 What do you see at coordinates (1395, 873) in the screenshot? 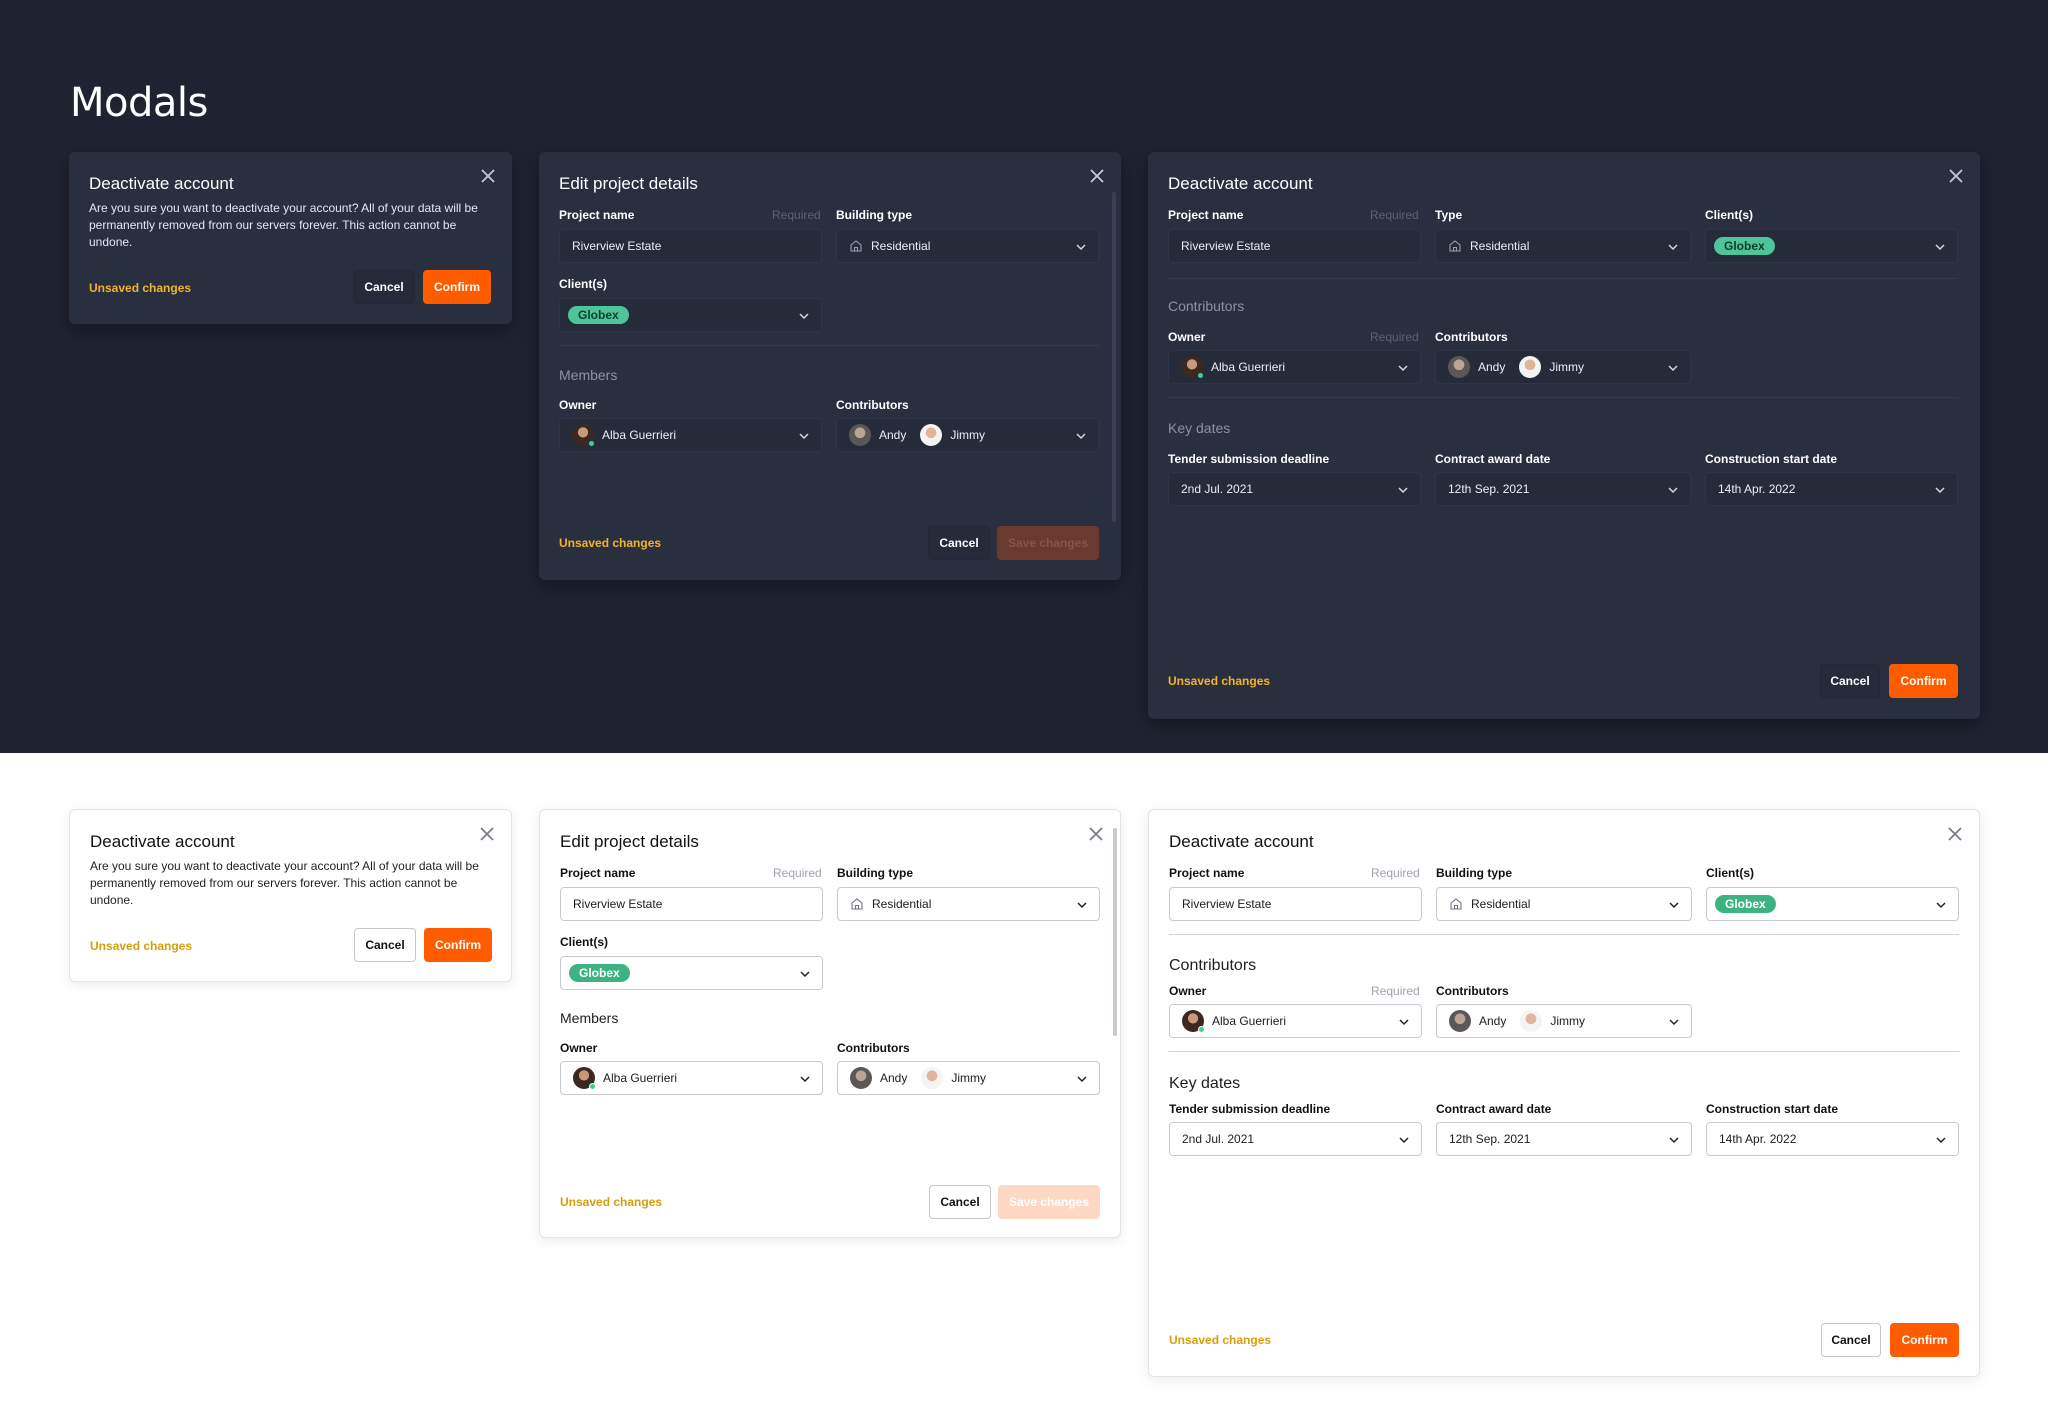
I see `required-hint: Required` at bounding box center [1395, 873].